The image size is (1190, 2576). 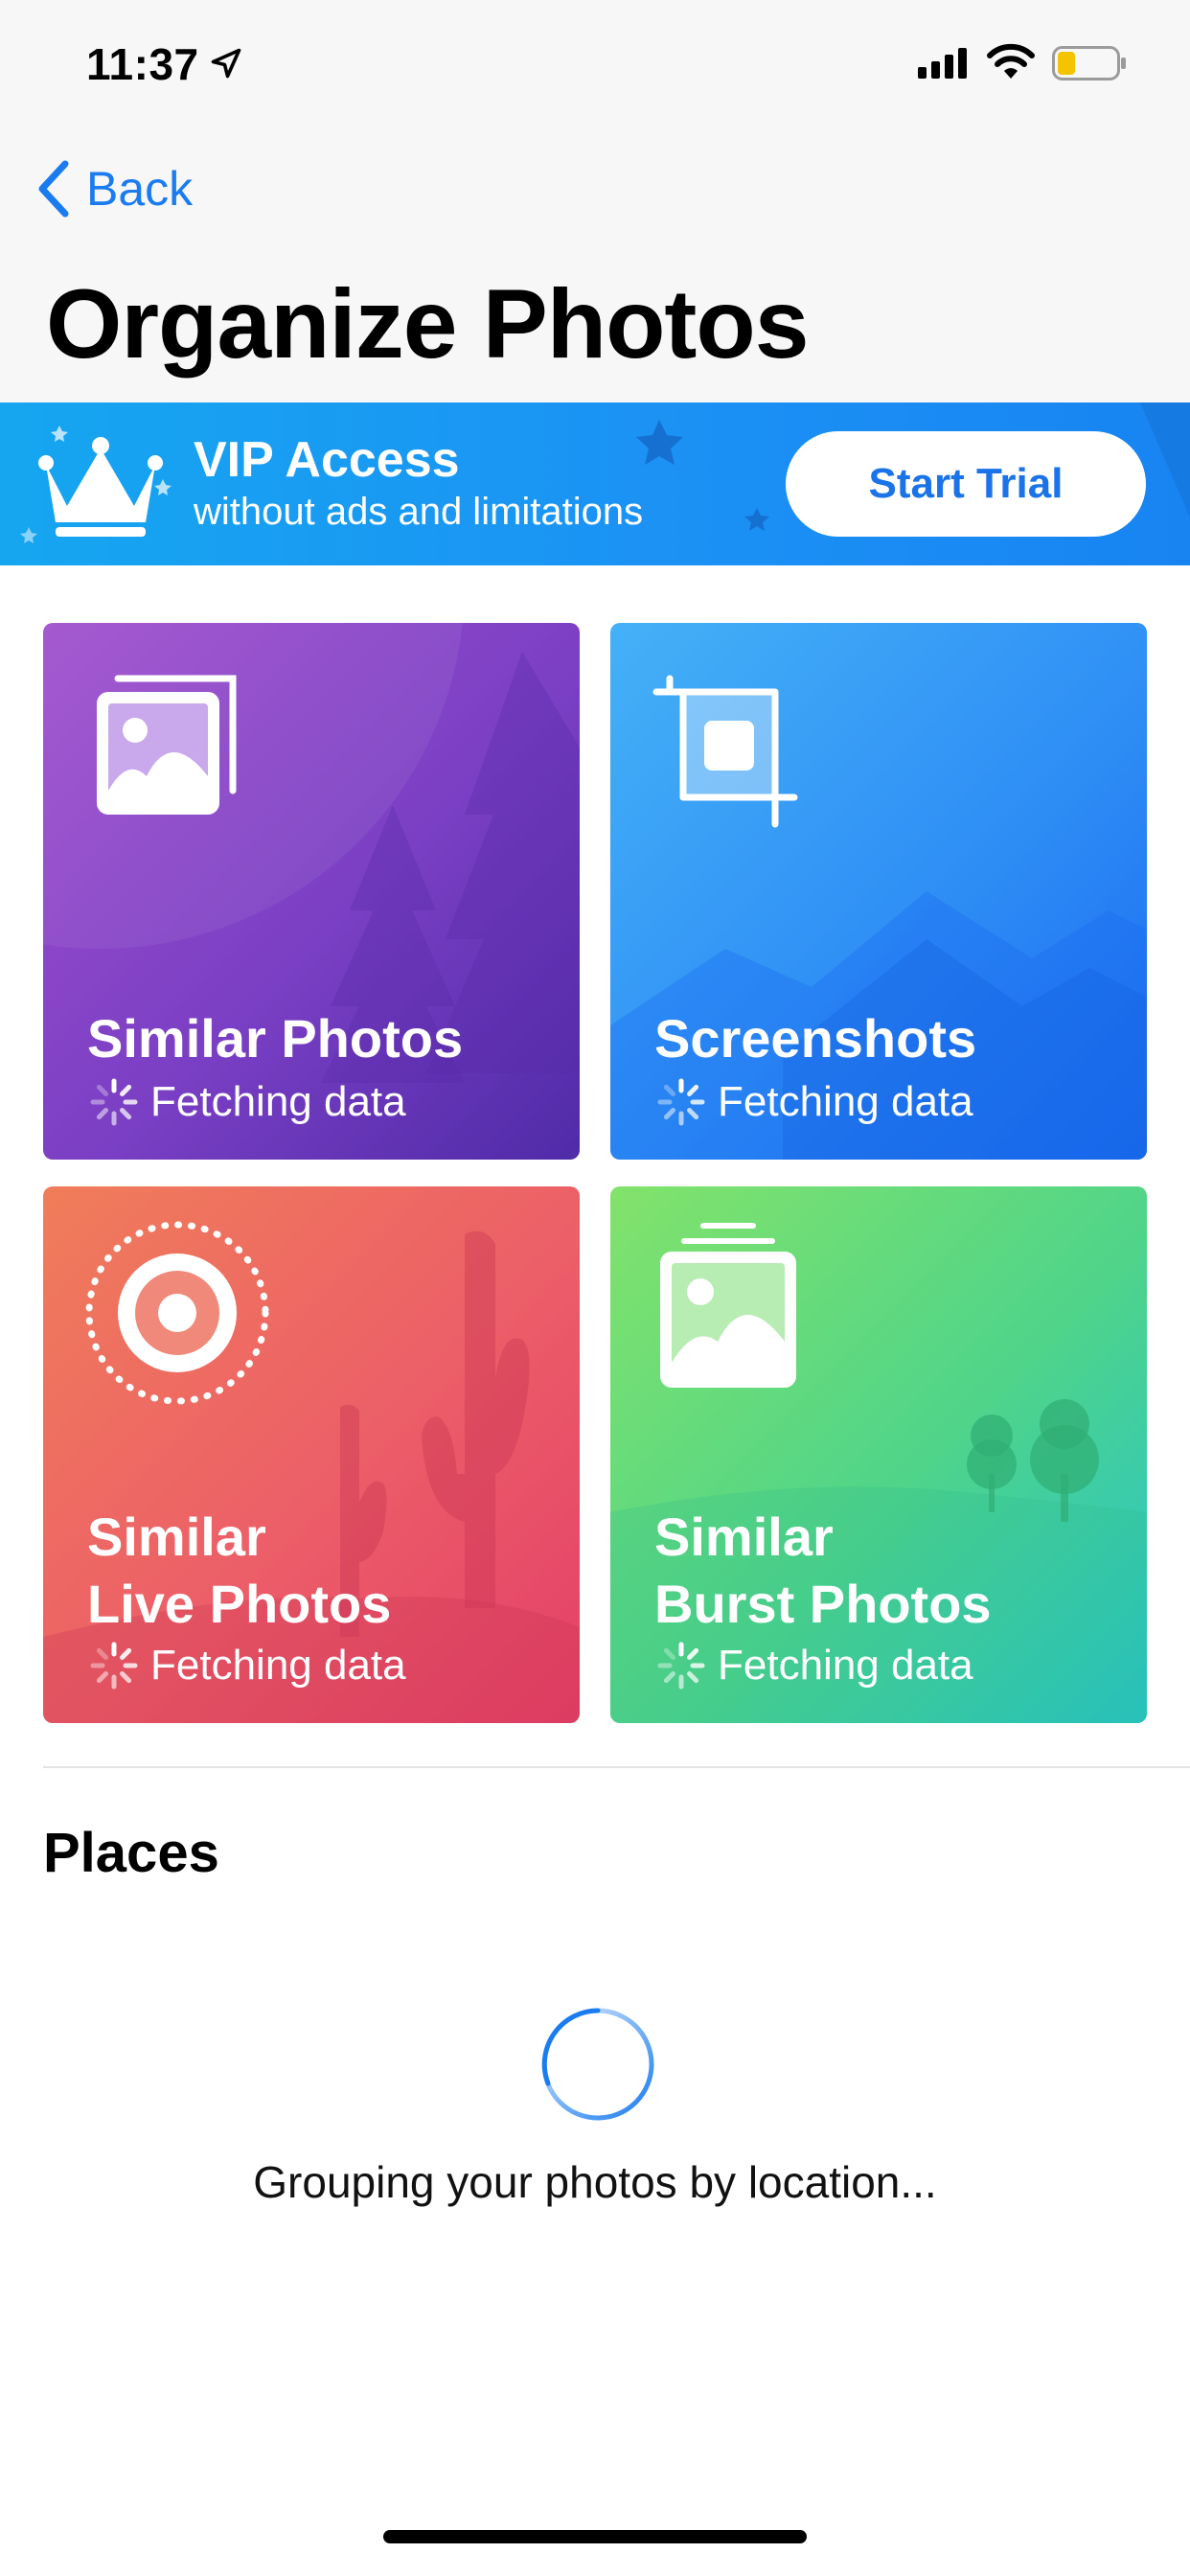 I want to click on back-label: Back, so click(x=140, y=189).